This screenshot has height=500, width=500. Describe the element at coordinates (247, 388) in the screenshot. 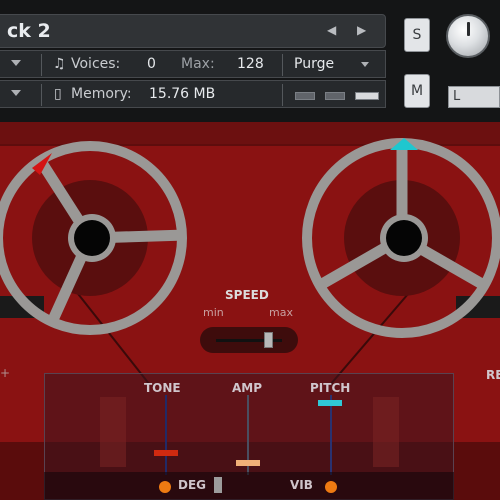

I see `amp-label: AMP` at that location.